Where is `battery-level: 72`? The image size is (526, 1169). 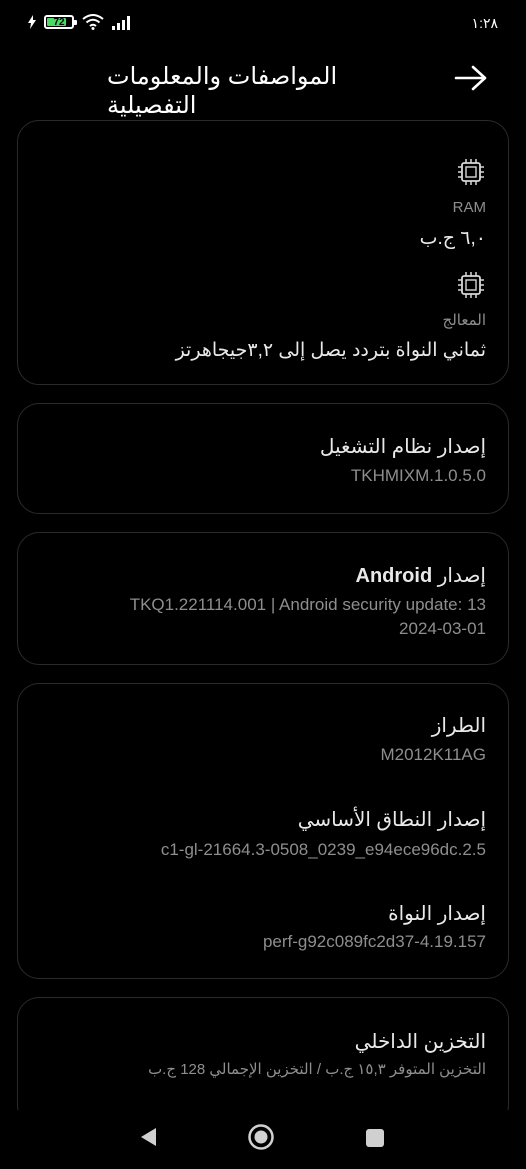 battery-level: 72 is located at coordinates (59, 22).